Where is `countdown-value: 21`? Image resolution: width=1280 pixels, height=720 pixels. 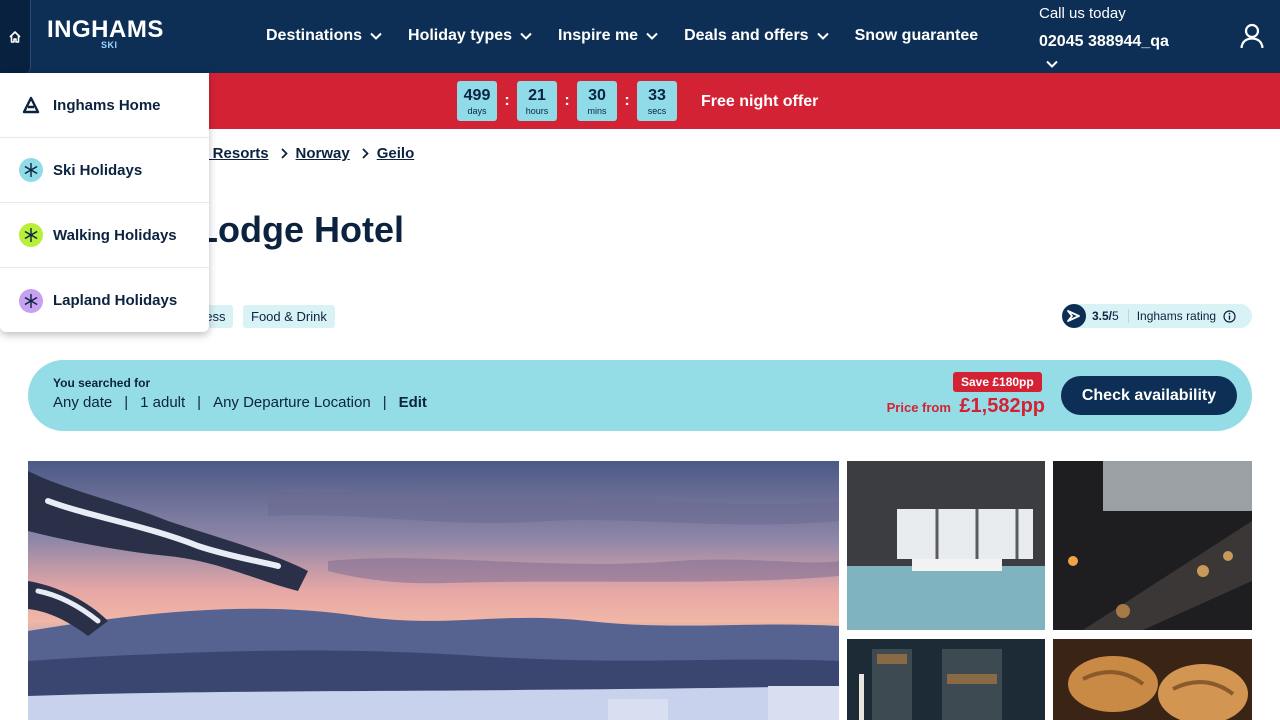
countdown-value: 21 is located at coordinates (537, 95).